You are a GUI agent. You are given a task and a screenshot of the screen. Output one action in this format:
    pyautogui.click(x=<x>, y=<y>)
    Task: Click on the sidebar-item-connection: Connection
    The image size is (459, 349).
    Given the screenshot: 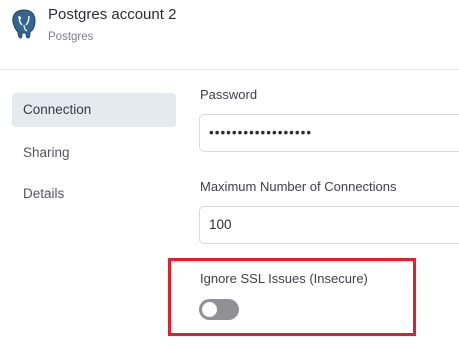 What is the action you would take?
    pyautogui.click(x=94, y=110)
    